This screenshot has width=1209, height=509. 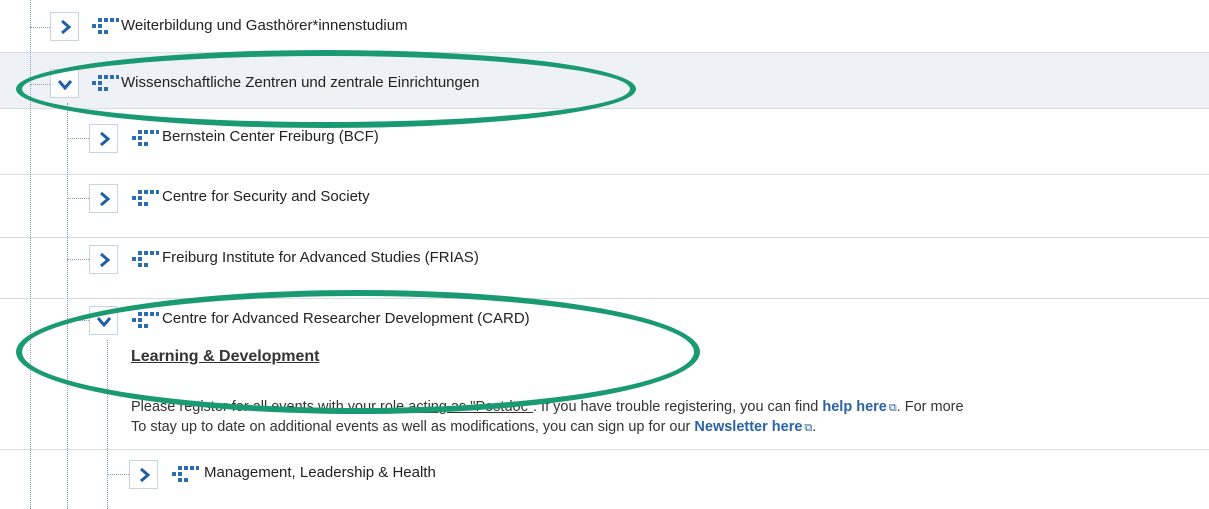 What do you see at coordinates (814, 427) in the screenshot?
I see `description-text: .` at bounding box center [814, 427].